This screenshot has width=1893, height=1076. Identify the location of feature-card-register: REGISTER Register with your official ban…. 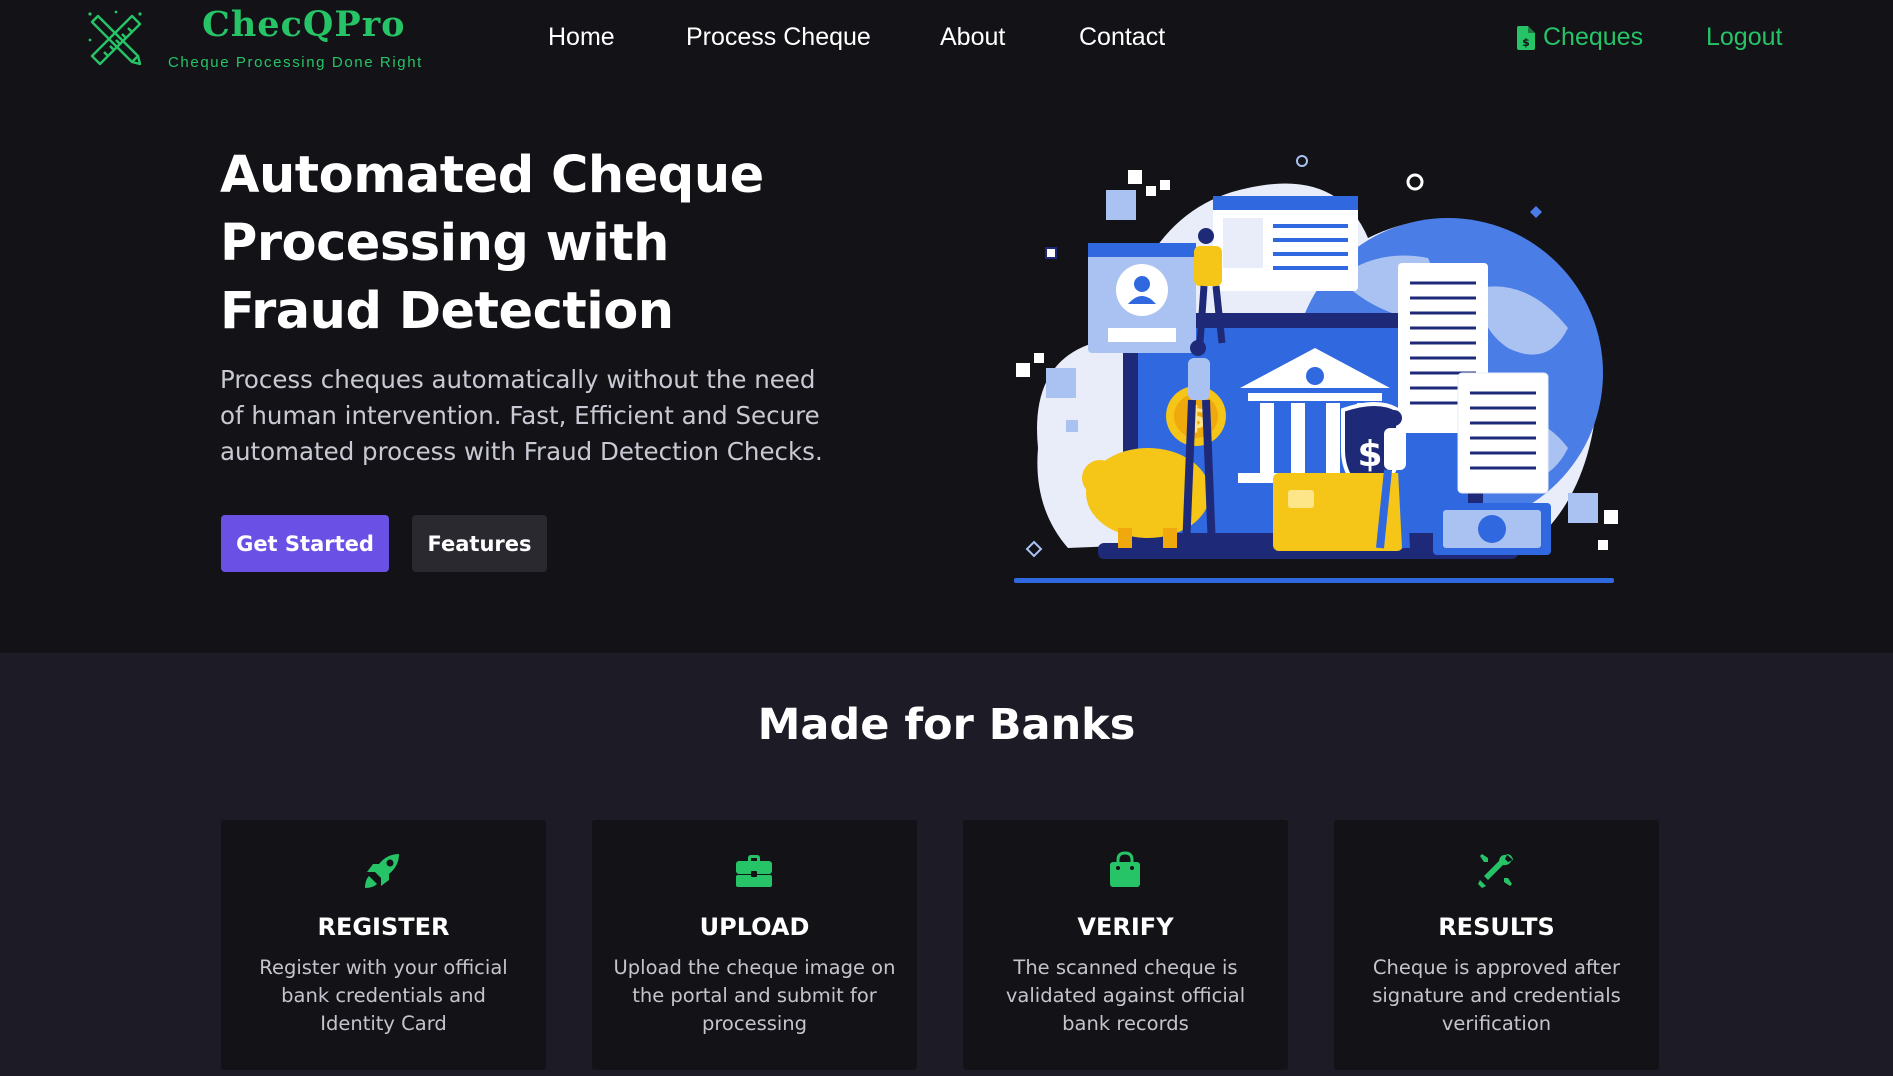
(383, 945).